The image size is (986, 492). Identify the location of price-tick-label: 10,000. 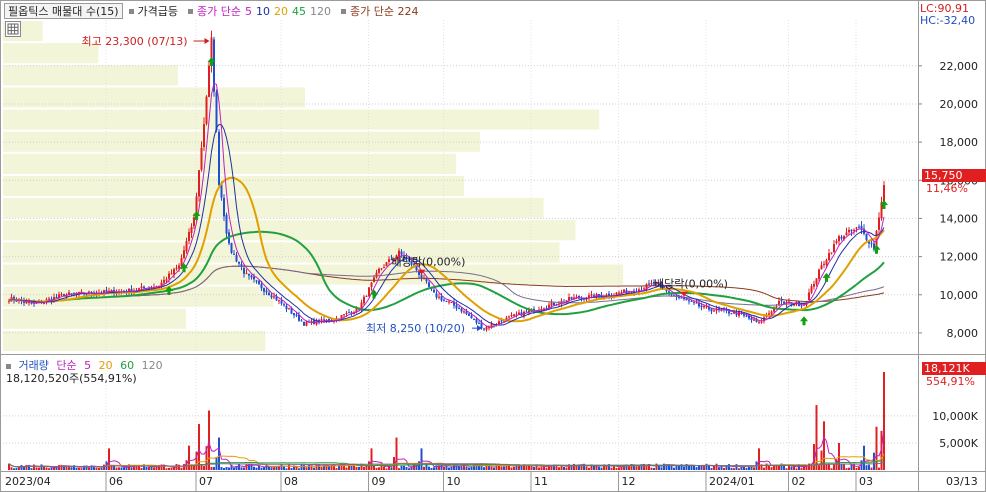
(959, 295).